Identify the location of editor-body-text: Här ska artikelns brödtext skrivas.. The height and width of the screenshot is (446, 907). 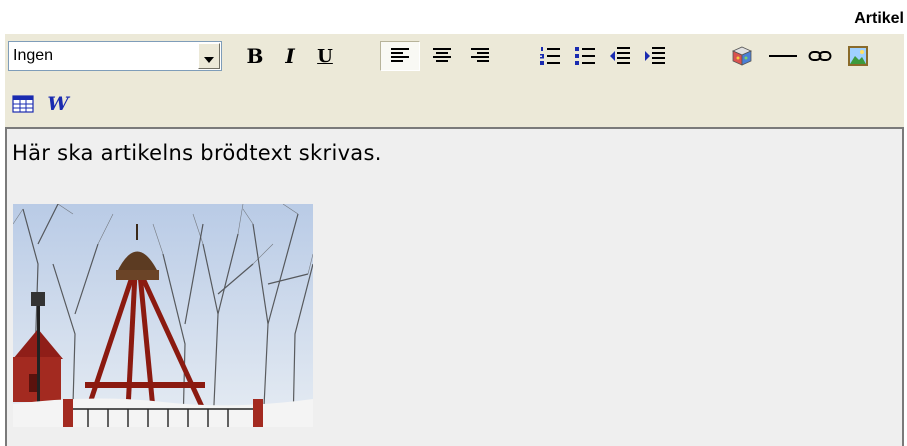
(197, 153).